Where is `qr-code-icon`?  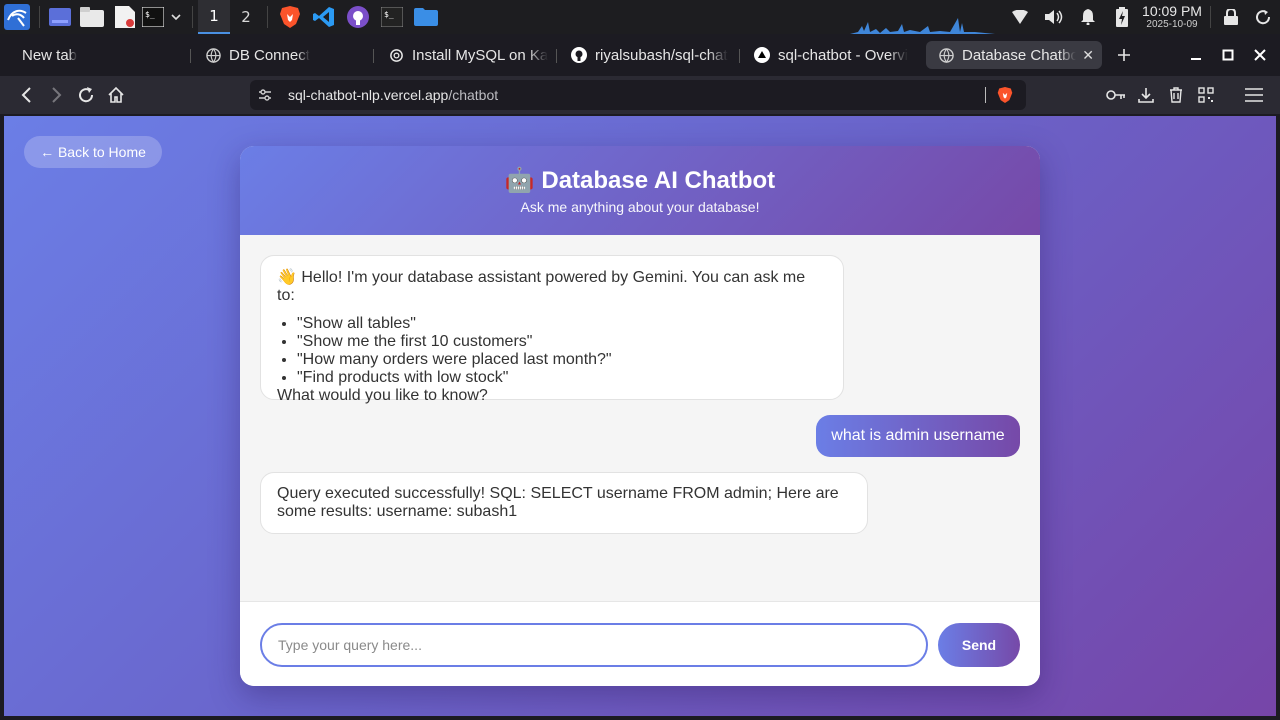
qr-code-icon is located at coordinates (1206, 95).